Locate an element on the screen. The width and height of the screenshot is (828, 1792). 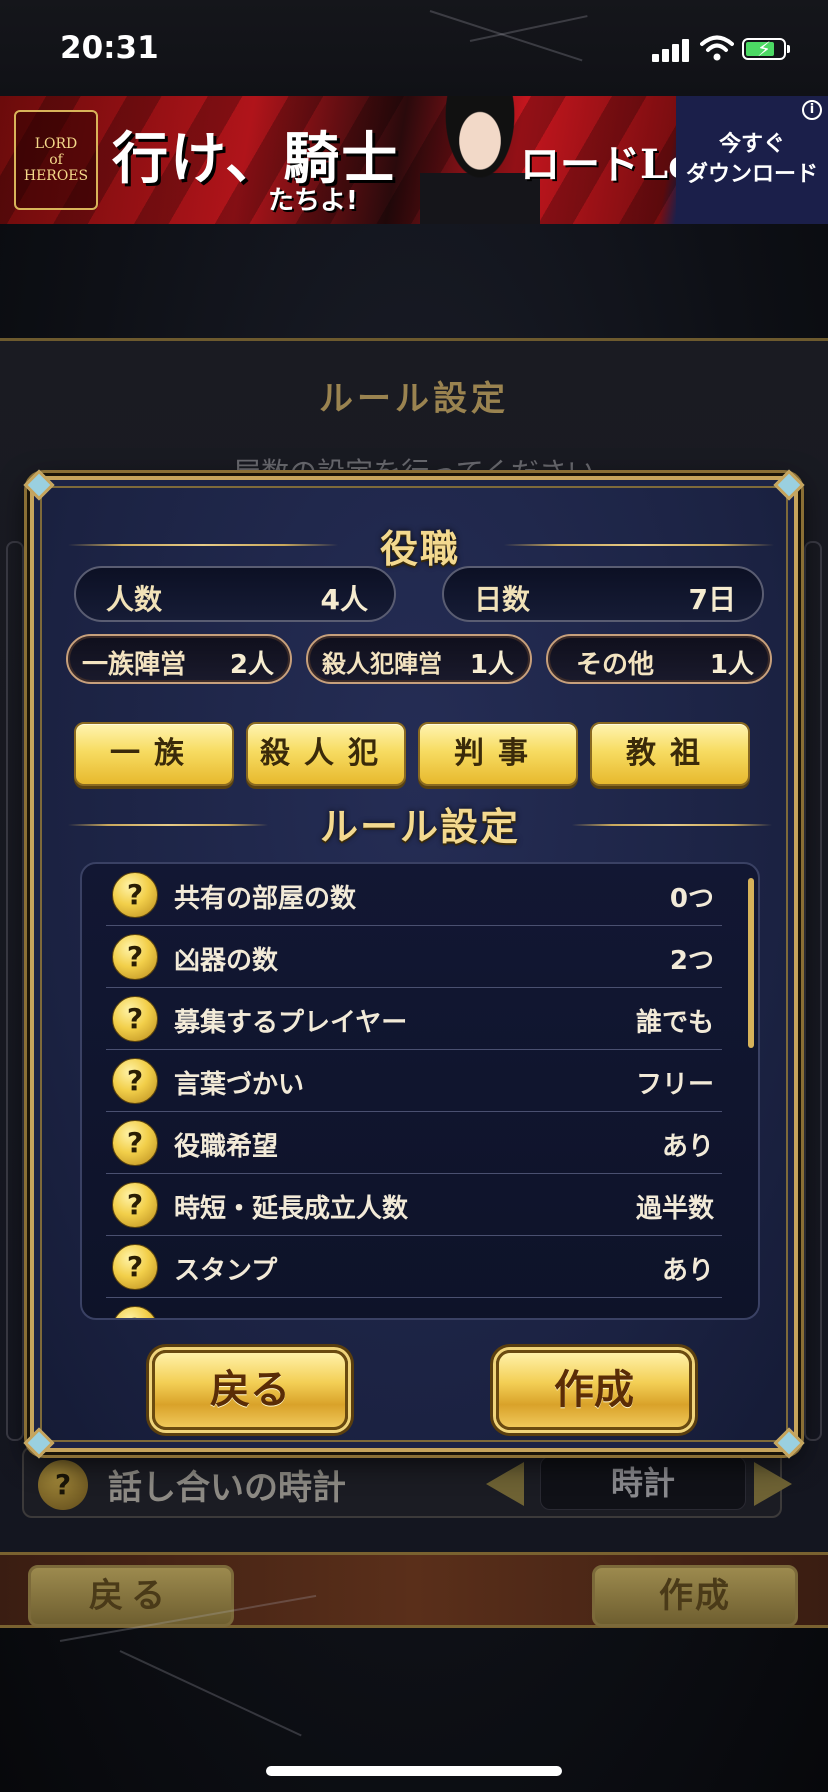
rule-value: 過半数 is located at coordinates (674, 1209).